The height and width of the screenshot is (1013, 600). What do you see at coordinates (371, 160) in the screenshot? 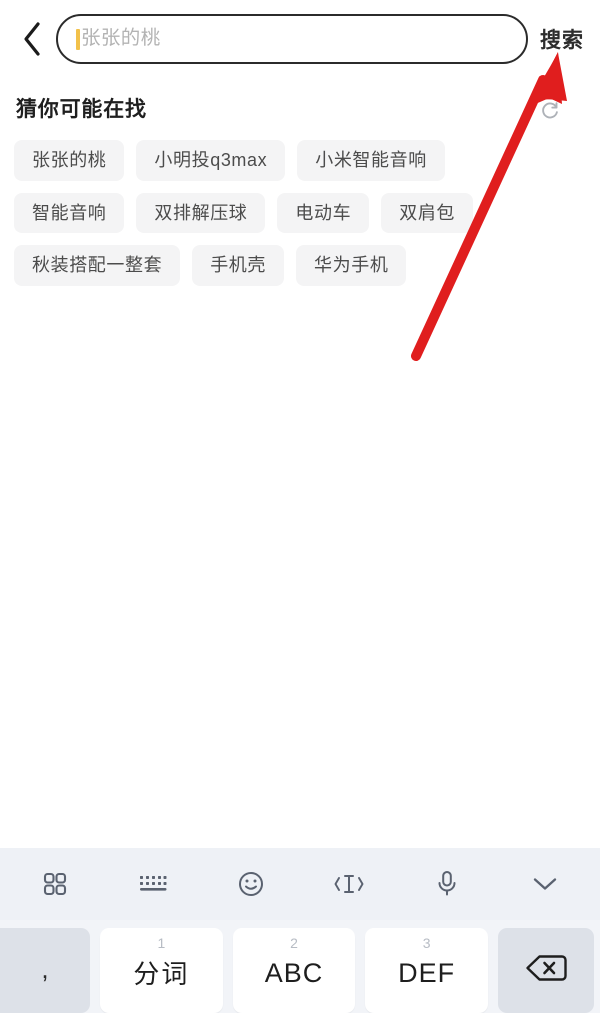
I see `suggestion-tag: 小米智能音响` at bounding box center [371, 160].